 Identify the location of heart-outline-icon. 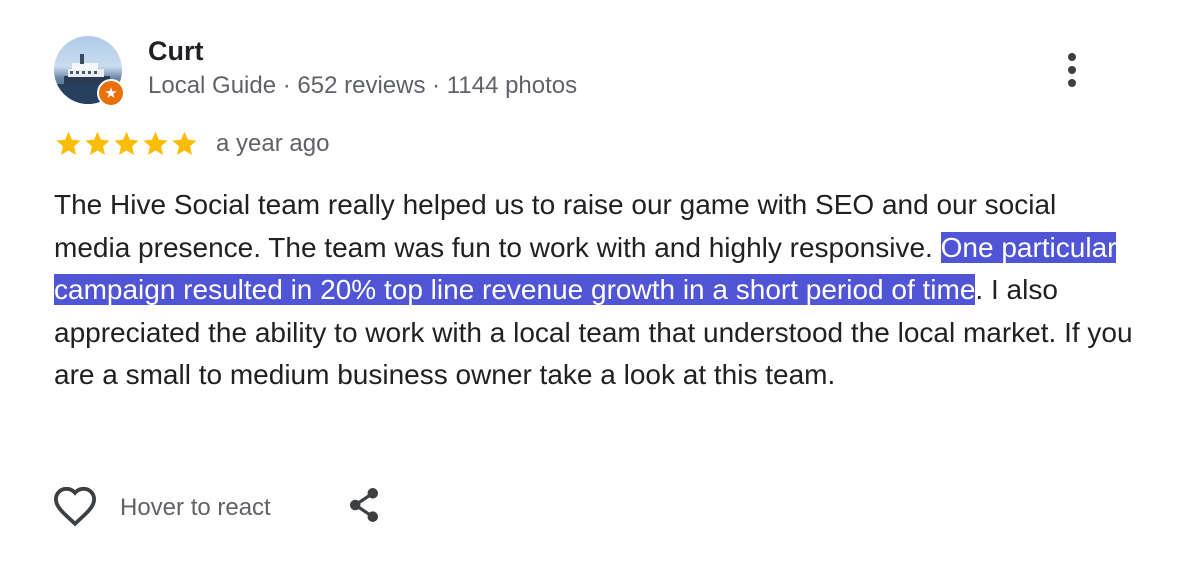
(75, 508).